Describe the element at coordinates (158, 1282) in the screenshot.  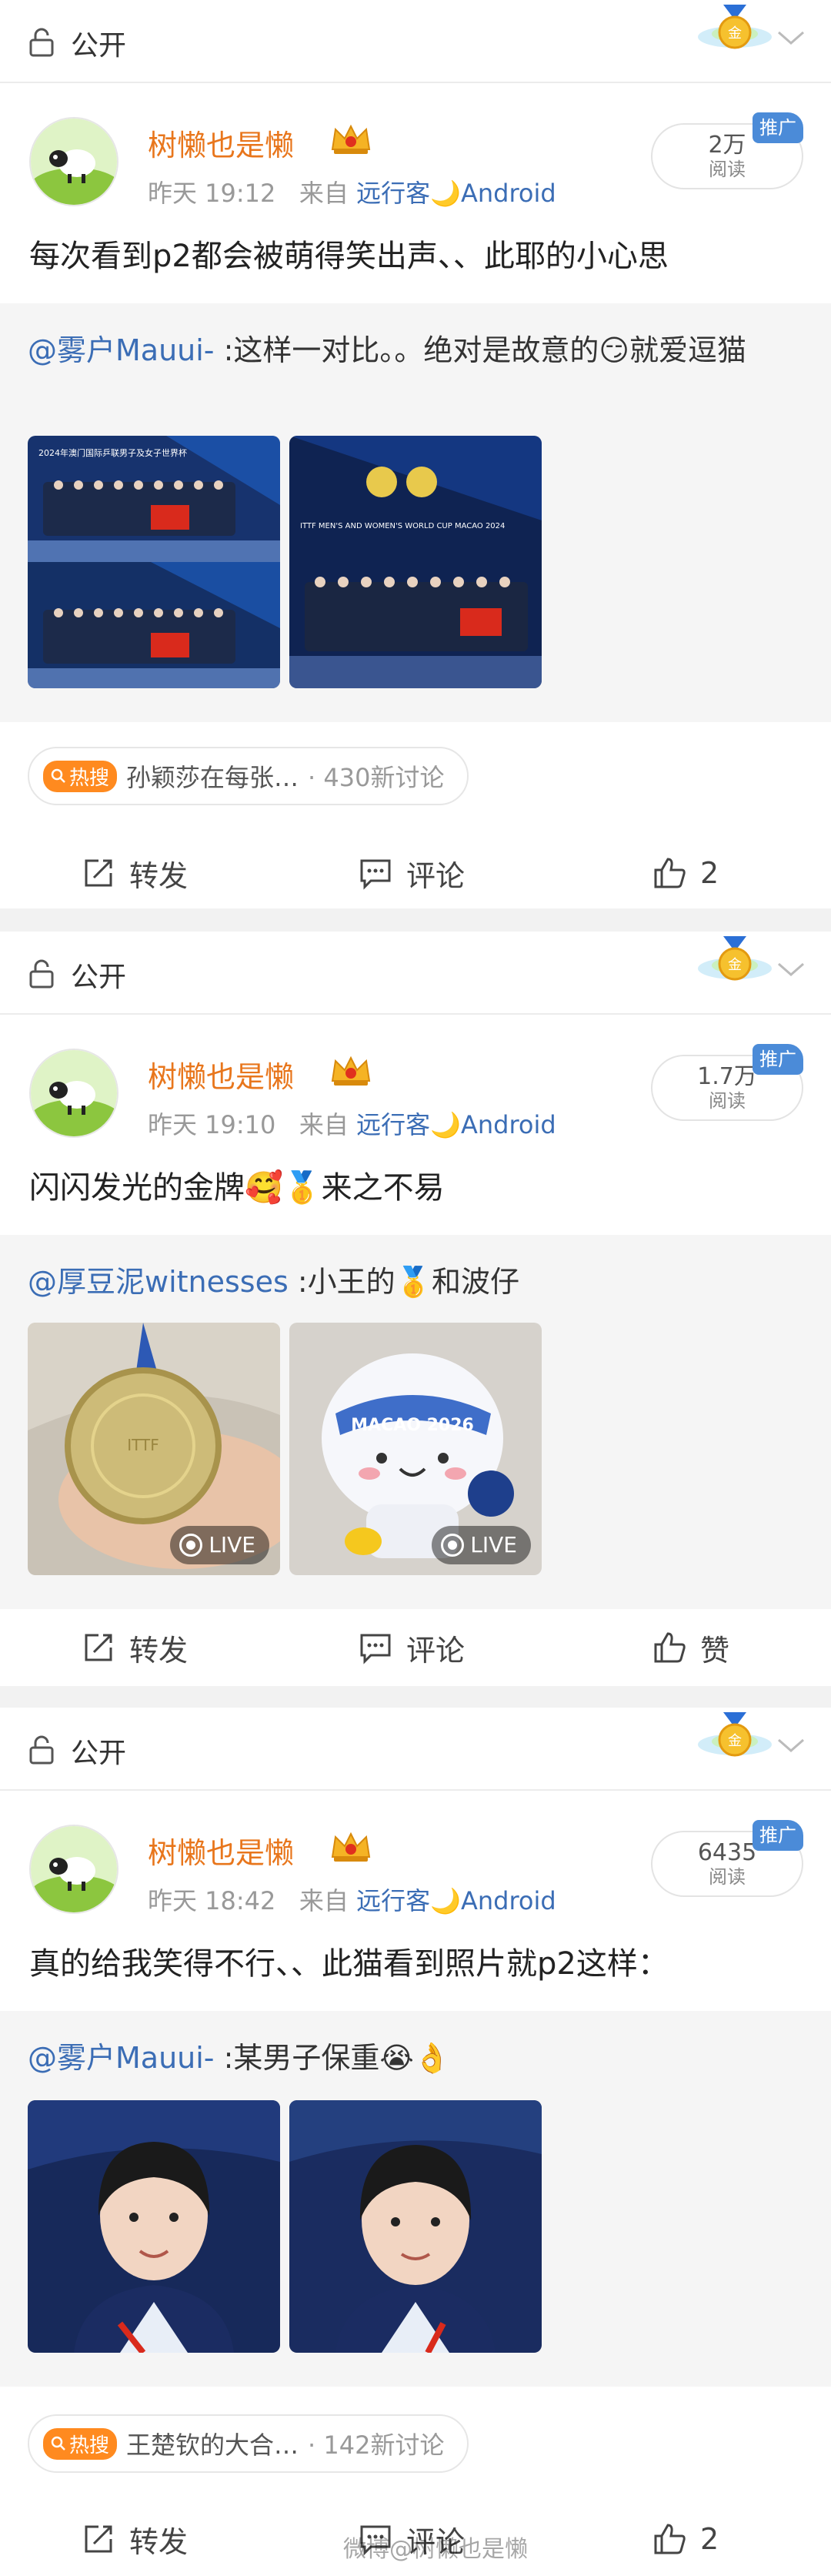
I see `mention-link: @厚豆泥witnesses` at that location.